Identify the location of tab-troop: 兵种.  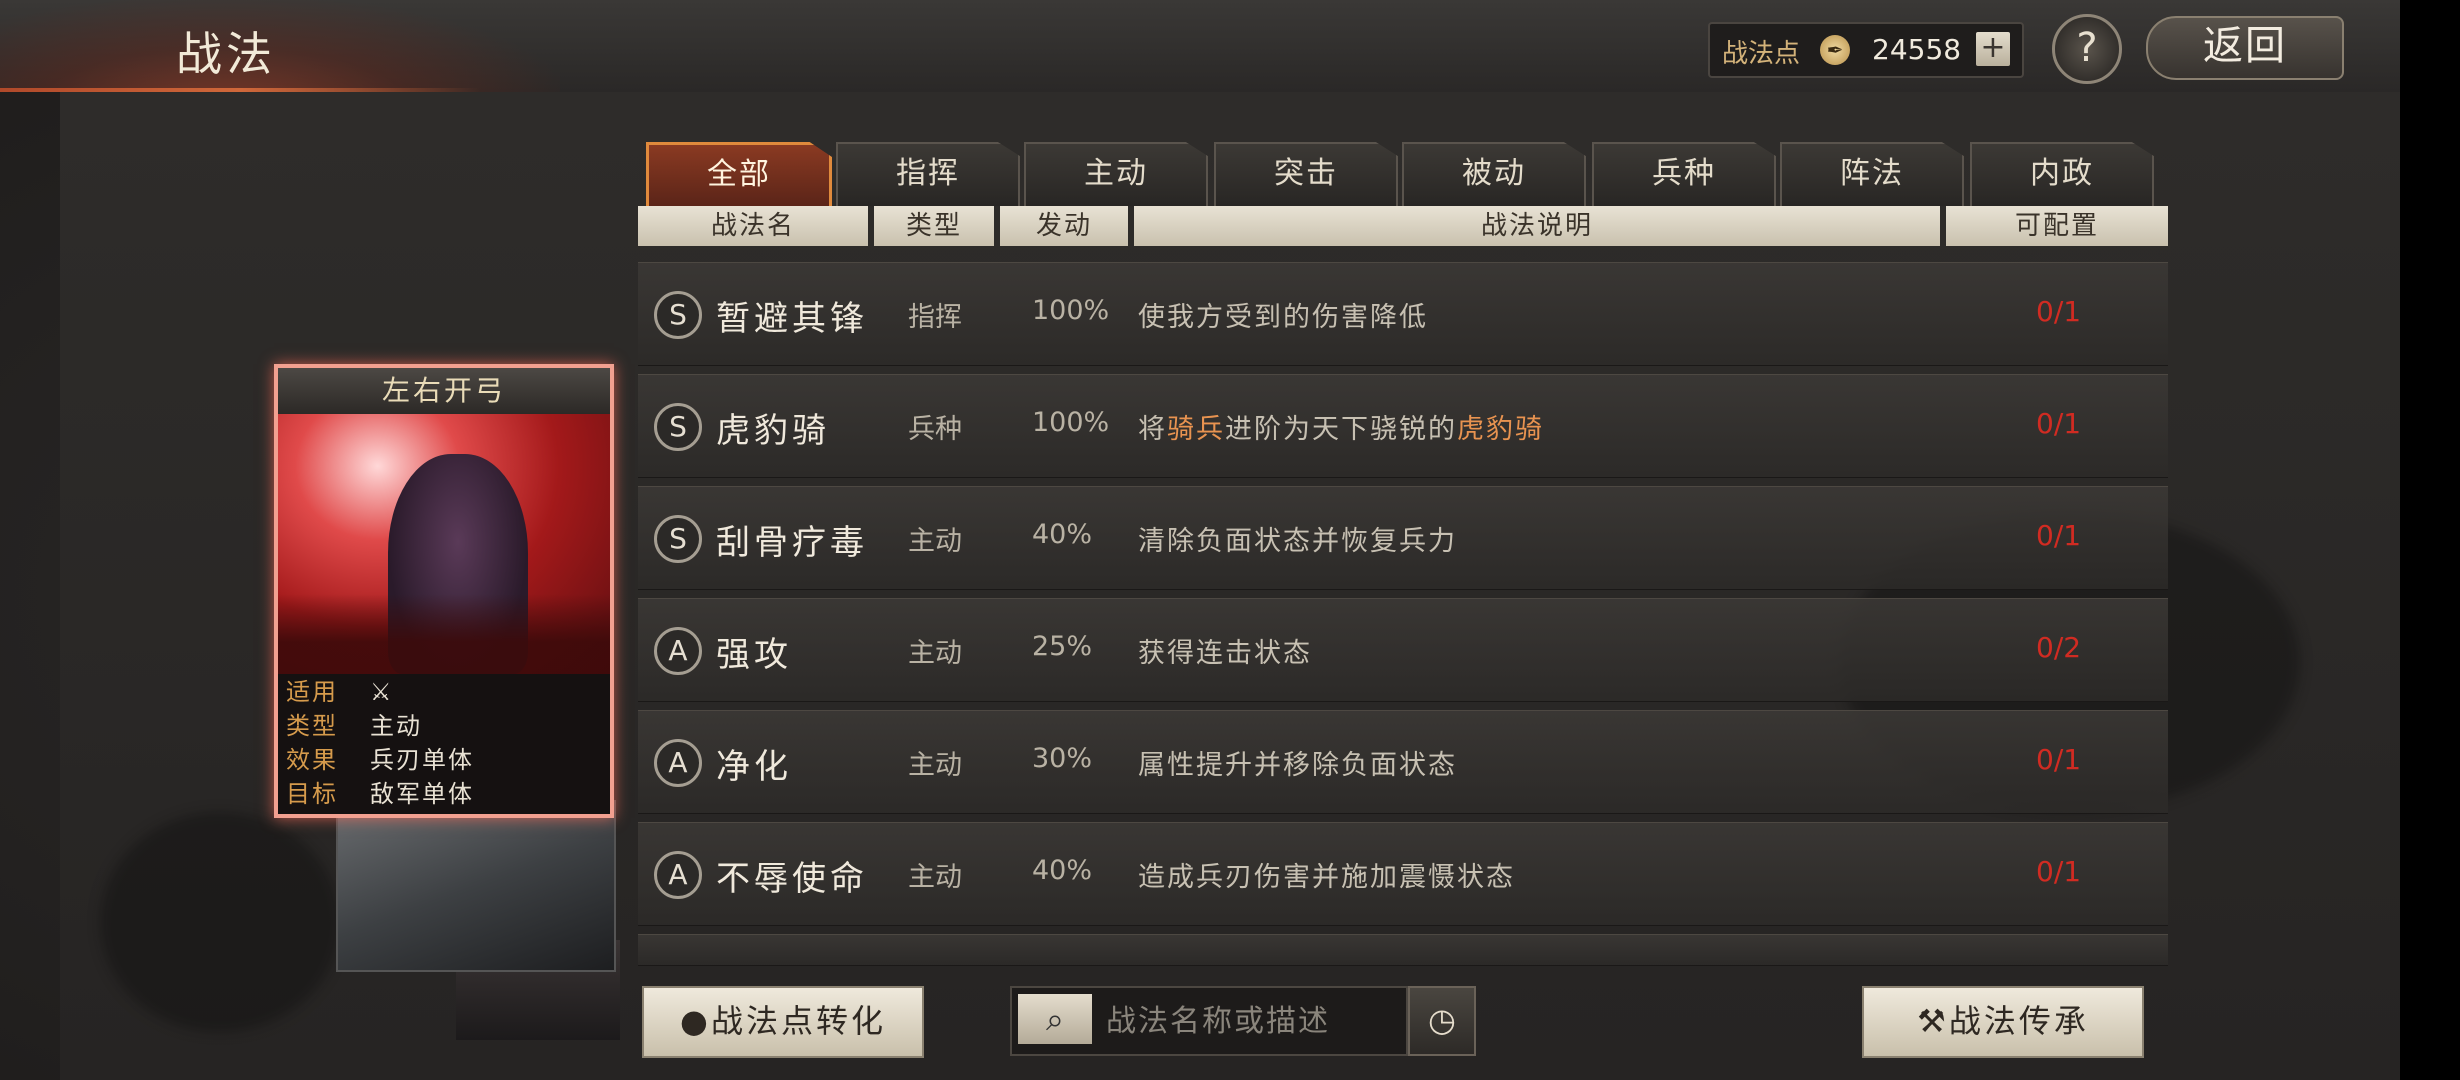
(1684, 174).